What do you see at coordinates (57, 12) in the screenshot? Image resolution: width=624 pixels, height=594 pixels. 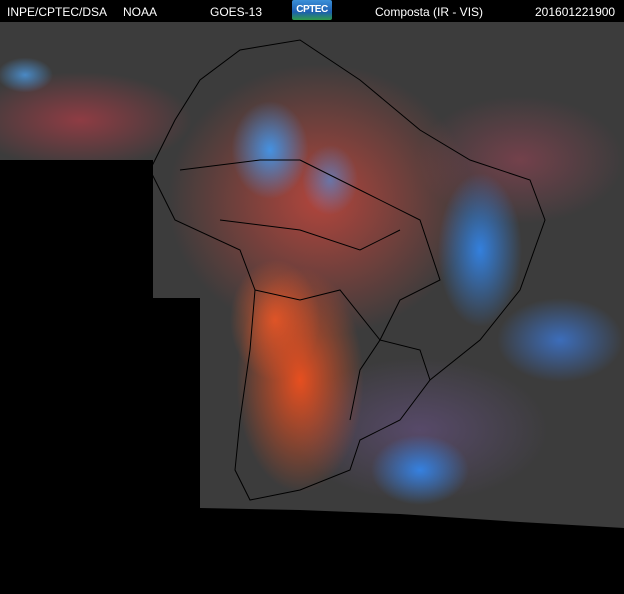 I see `institution-label: INPE/CPTEC/DSA` at bounding box center [57, 12].